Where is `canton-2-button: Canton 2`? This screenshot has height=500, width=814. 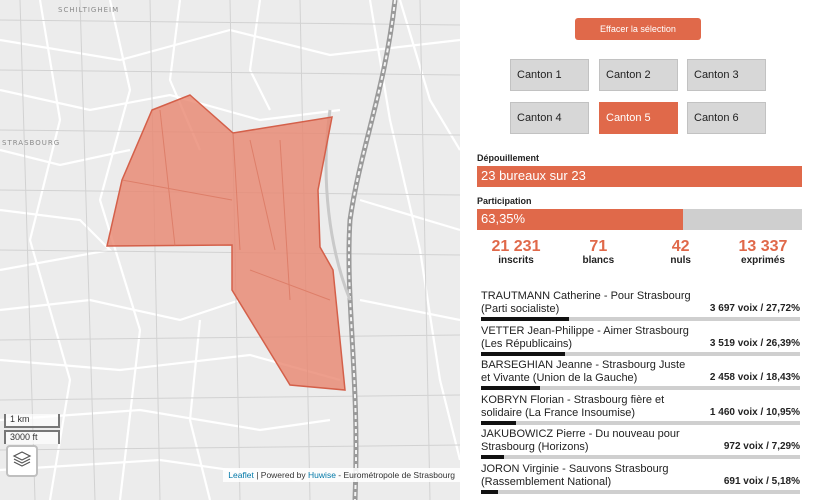
canton-2-button: Canton 2 is located at coordinates (638, 75).